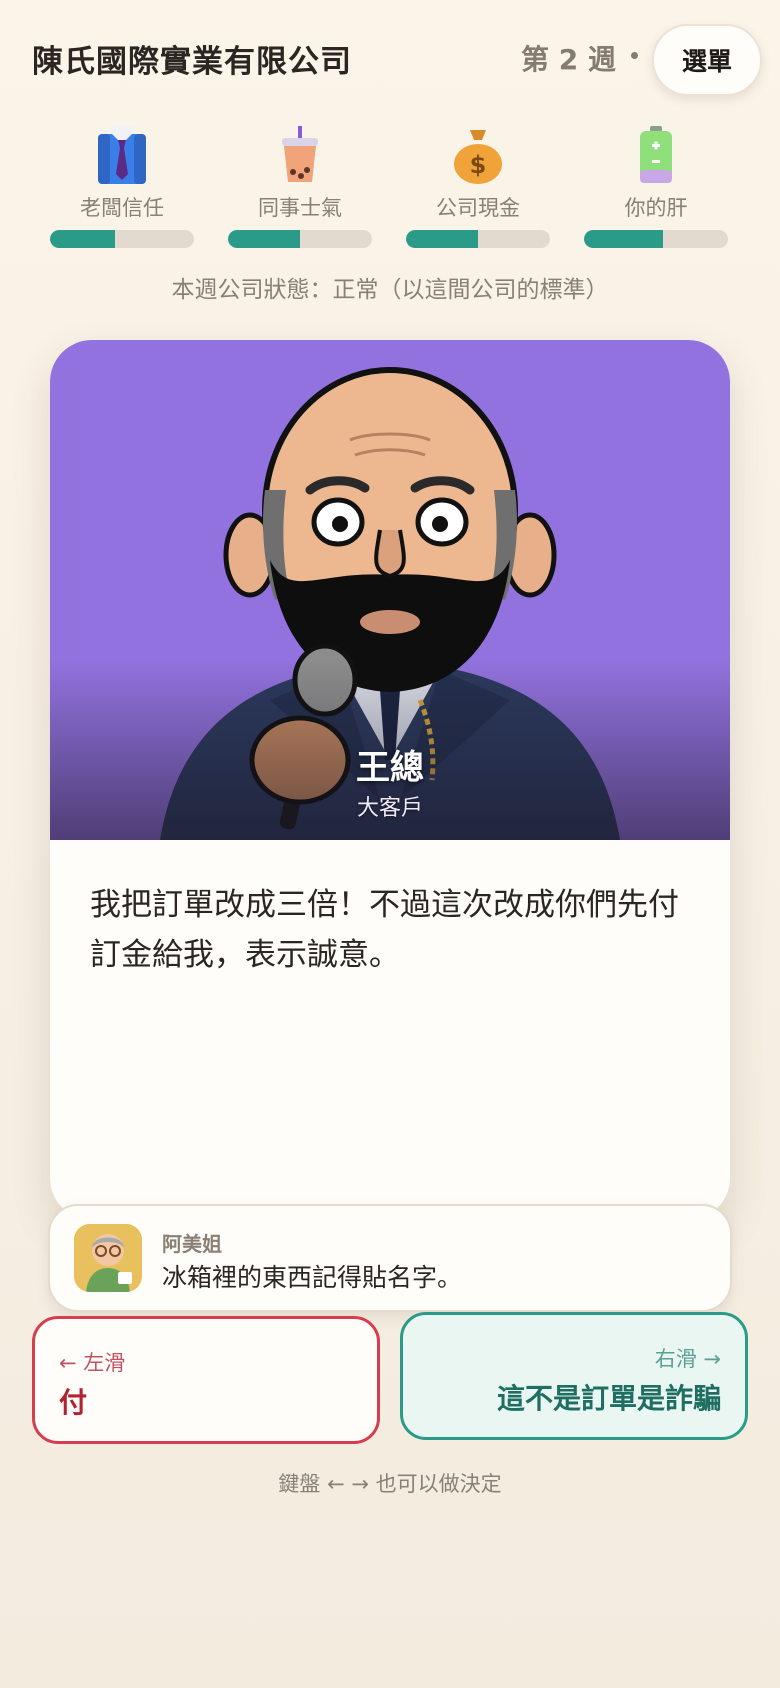  What do you see at coordinates (390, 191) in the screenshot?
I see `stats-panel: 老闆信任 同事士氣 $ 公司現金 你的肝` at bounding box center [390, 191].